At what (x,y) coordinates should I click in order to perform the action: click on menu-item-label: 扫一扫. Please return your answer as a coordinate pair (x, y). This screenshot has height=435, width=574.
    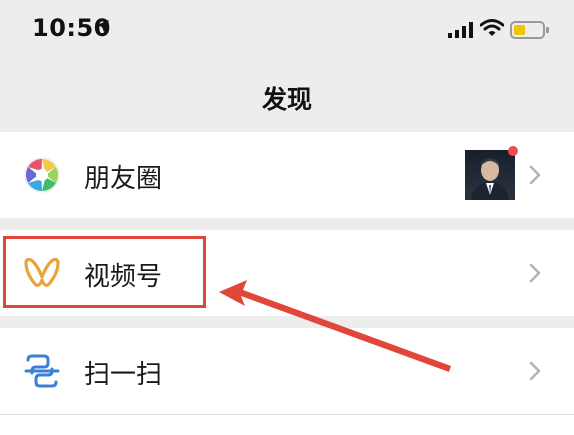
    Looking at the image, I should click on (123, 375).